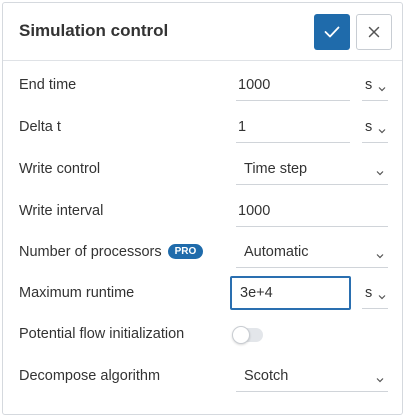  I want to click on close-icon, so click(374, 32).